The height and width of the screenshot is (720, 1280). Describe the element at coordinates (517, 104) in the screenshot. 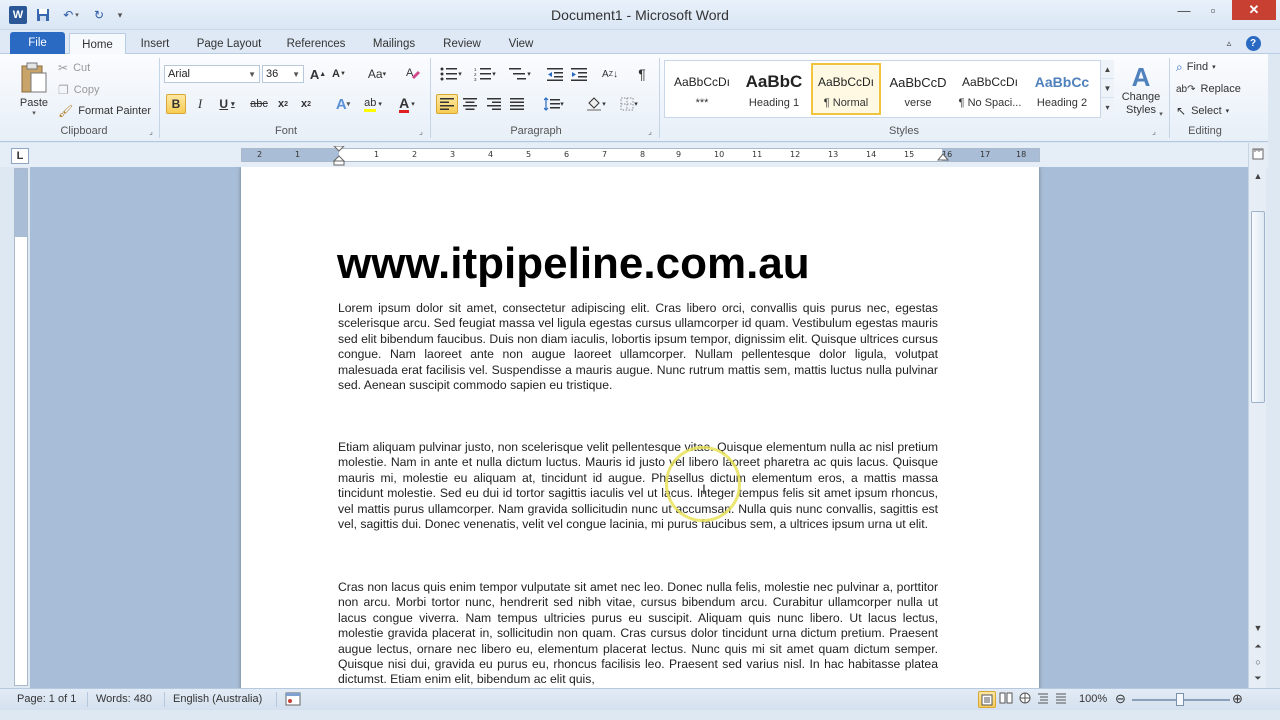

I see `justify-icon` at that location.